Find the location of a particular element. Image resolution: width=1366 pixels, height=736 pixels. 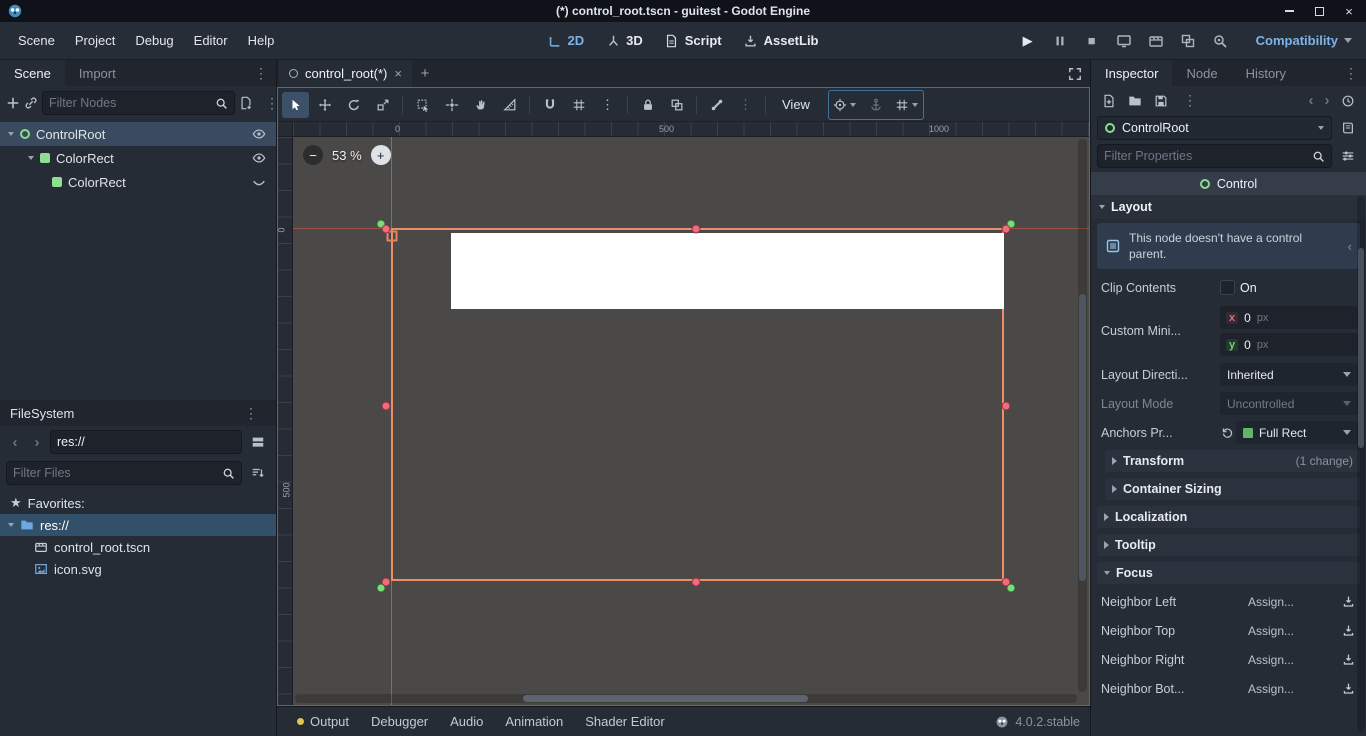

minimize-button is located at coordinates (1289, 11).